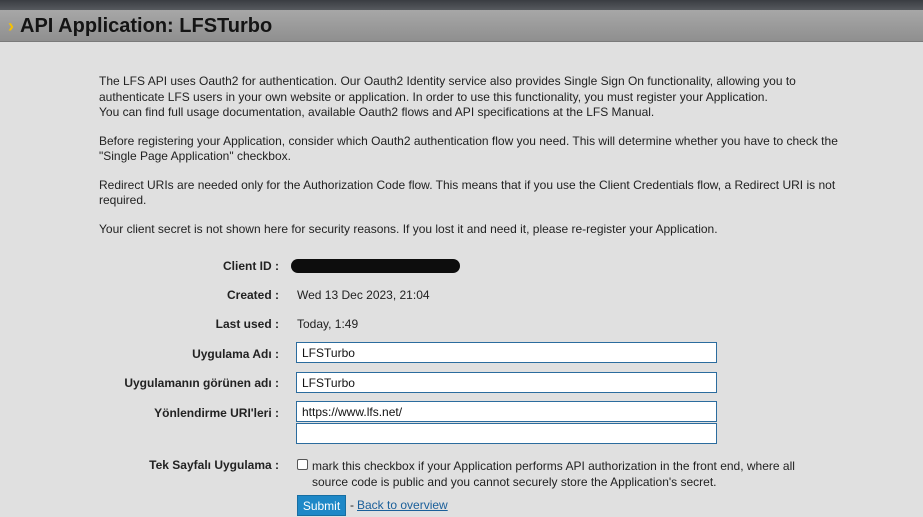 This screenshot has width=923, height=517. Describe the element at coordinates (247, 324) in the screenshot. I see `last-used-label: Last used :` at that location.